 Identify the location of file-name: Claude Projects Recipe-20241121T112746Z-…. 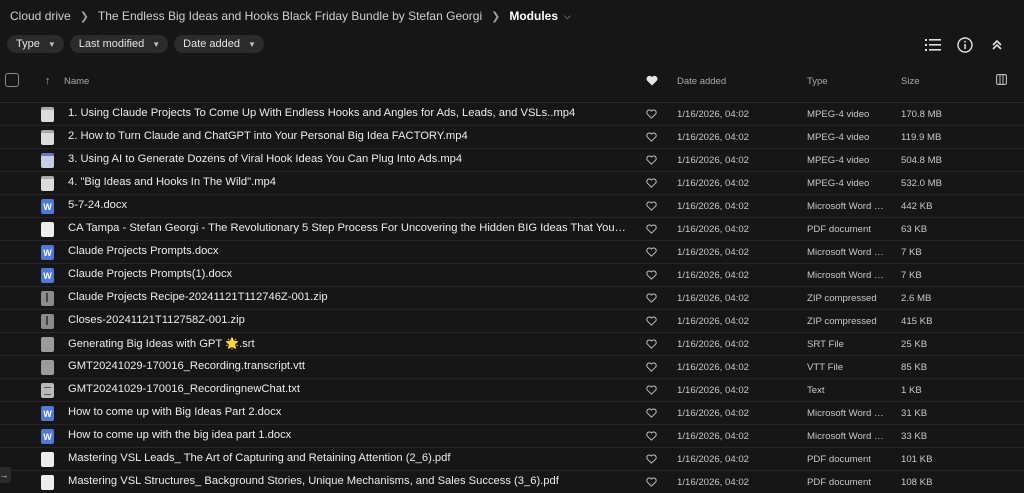
(348, 297).